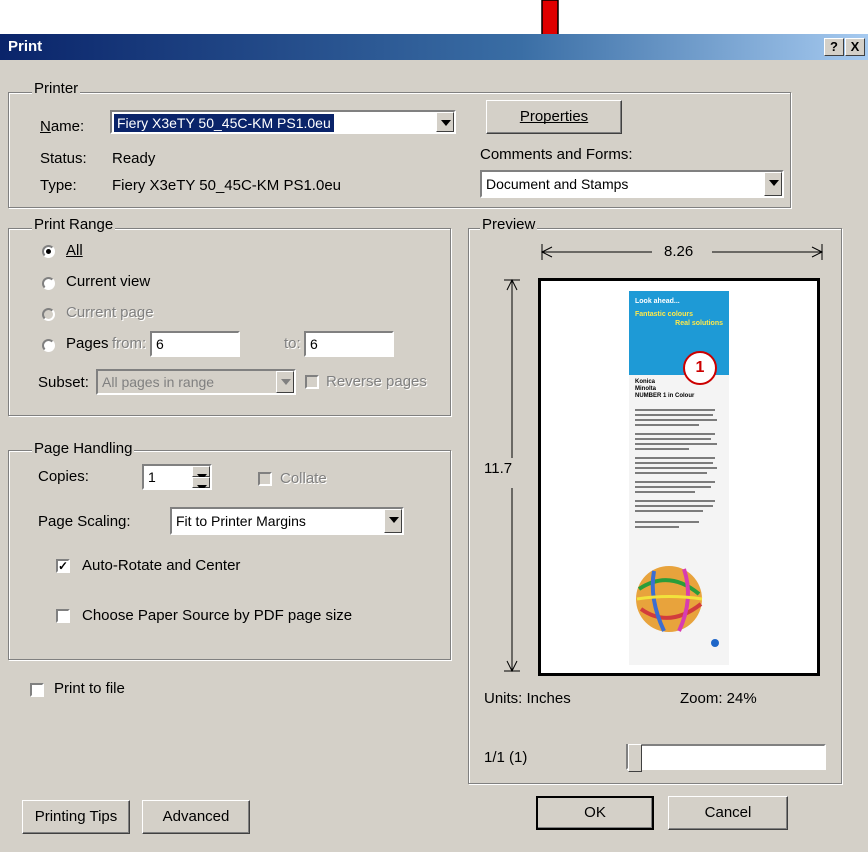 Image resolution: width=868 pixels, height=852 pixels. What do you see at coordinates (110, 312) in the screenshot?
I see `current-page-label: Current page` at bounding box center [110, 312].